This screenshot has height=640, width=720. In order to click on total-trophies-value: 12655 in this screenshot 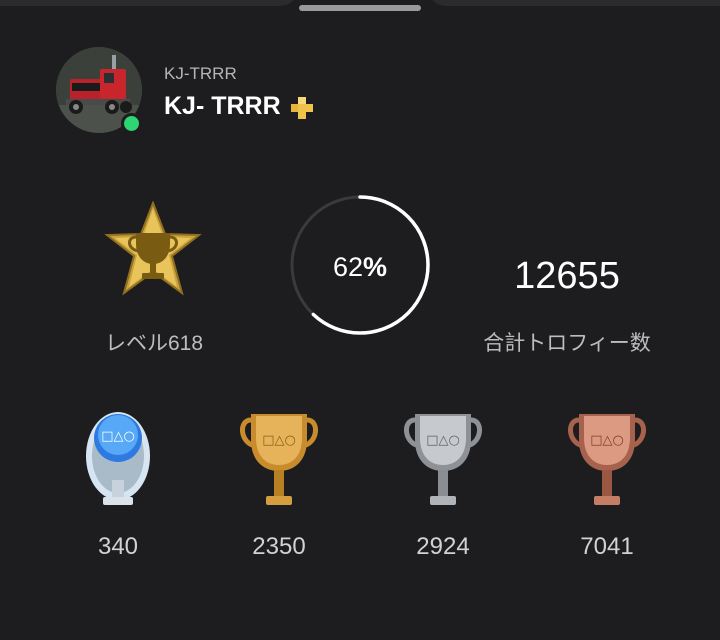, I will do `click(567, 276)`.